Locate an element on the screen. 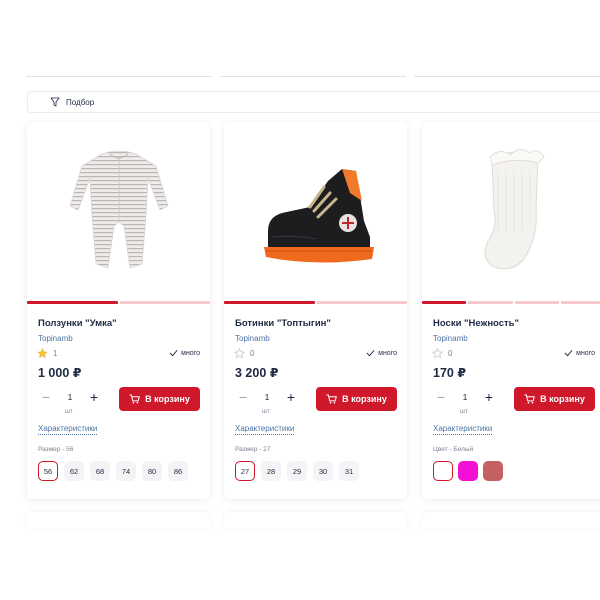 This screenshot has width=600, height=600. size-option: 27 is located at coordinates (245, 471).